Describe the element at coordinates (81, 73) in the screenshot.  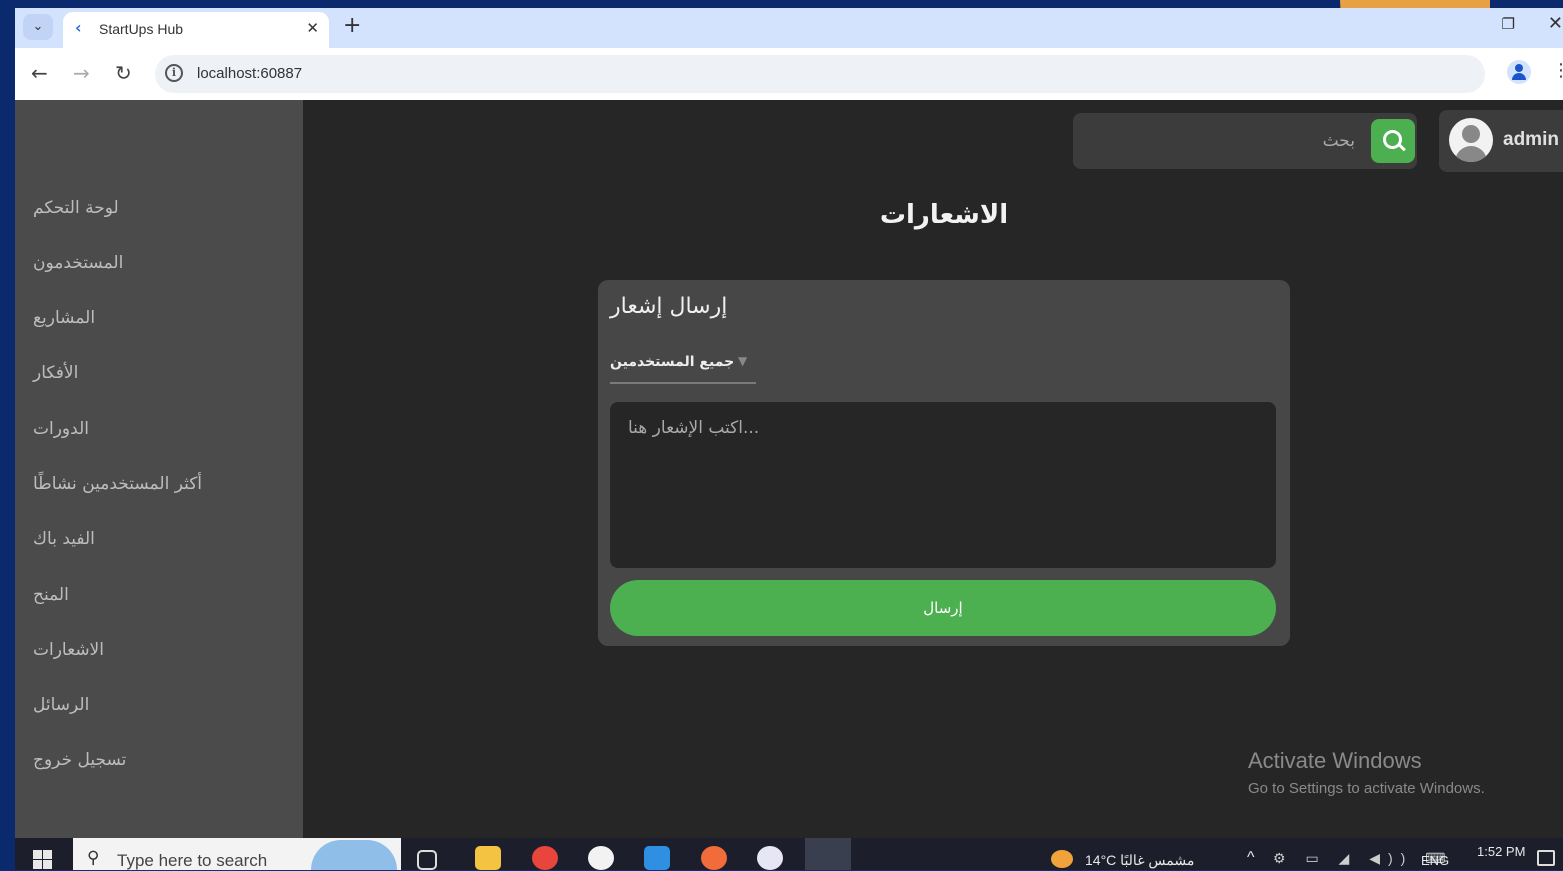
I see `forward-arrow-icon: →` at that location.